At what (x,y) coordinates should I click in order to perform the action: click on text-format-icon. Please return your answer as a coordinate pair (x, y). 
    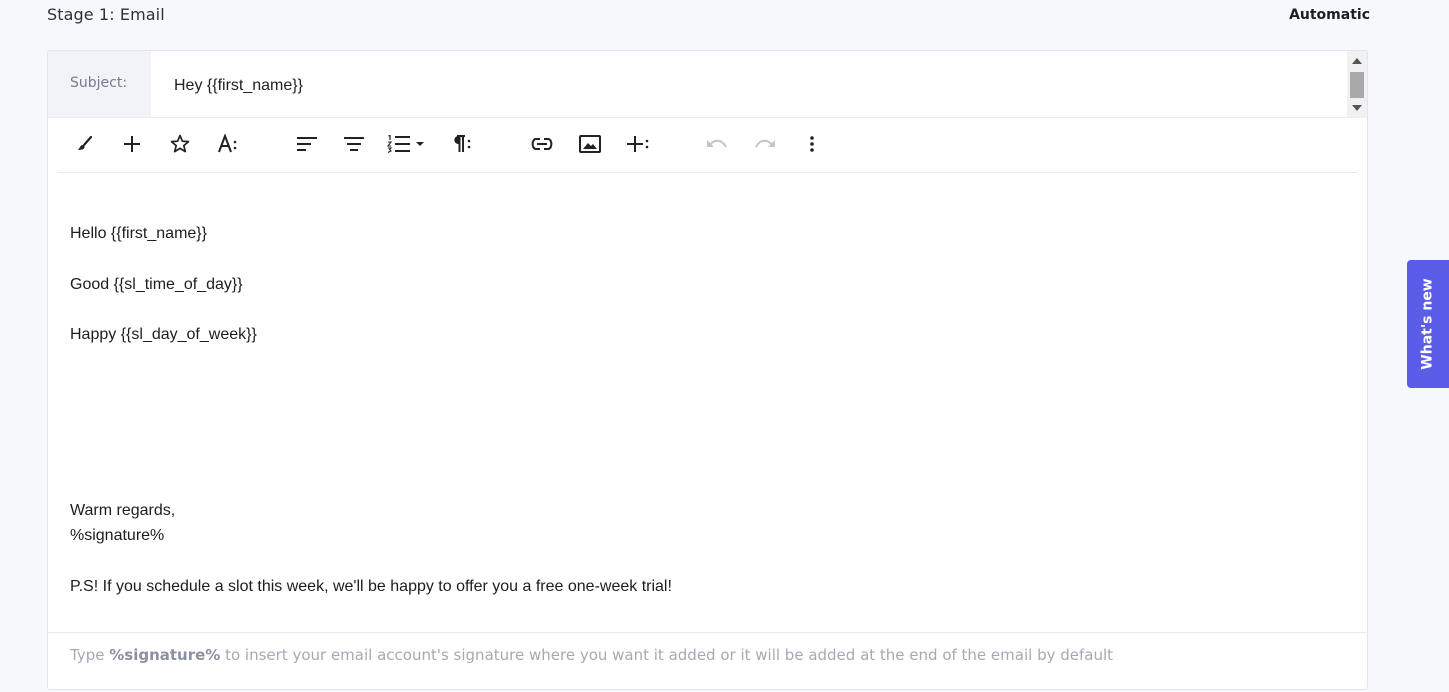
    Looking at the image, I should click on (228, 144).